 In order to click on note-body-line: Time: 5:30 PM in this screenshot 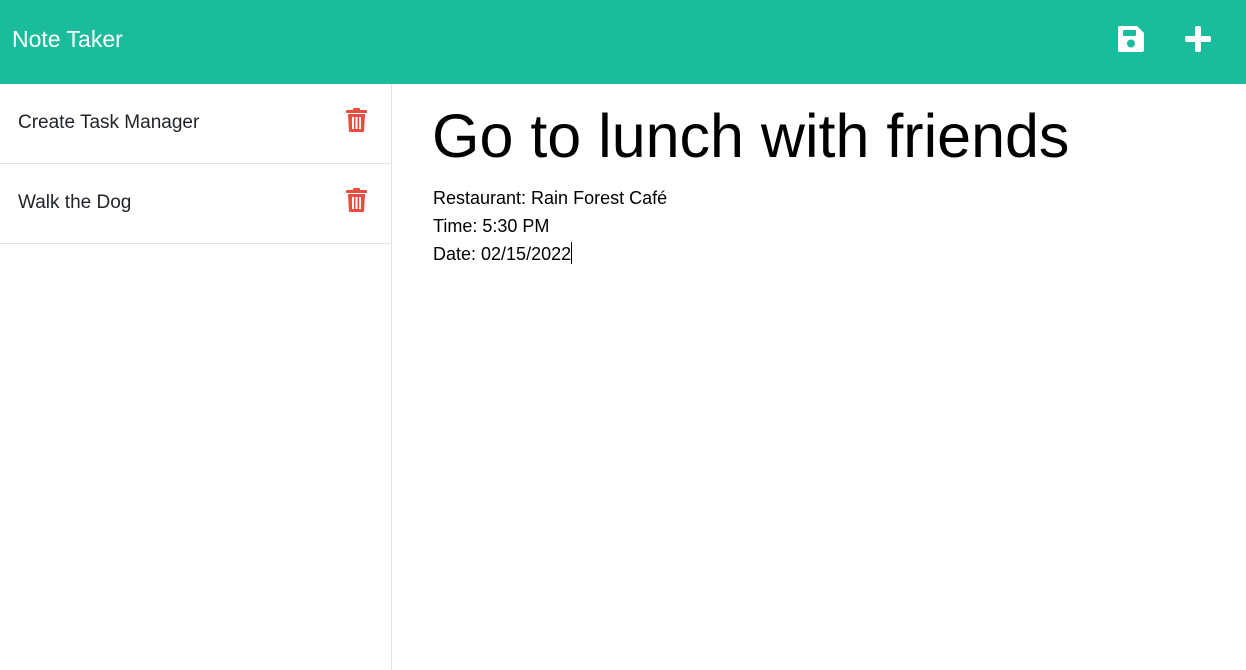, I will do `click(491, 226)`.